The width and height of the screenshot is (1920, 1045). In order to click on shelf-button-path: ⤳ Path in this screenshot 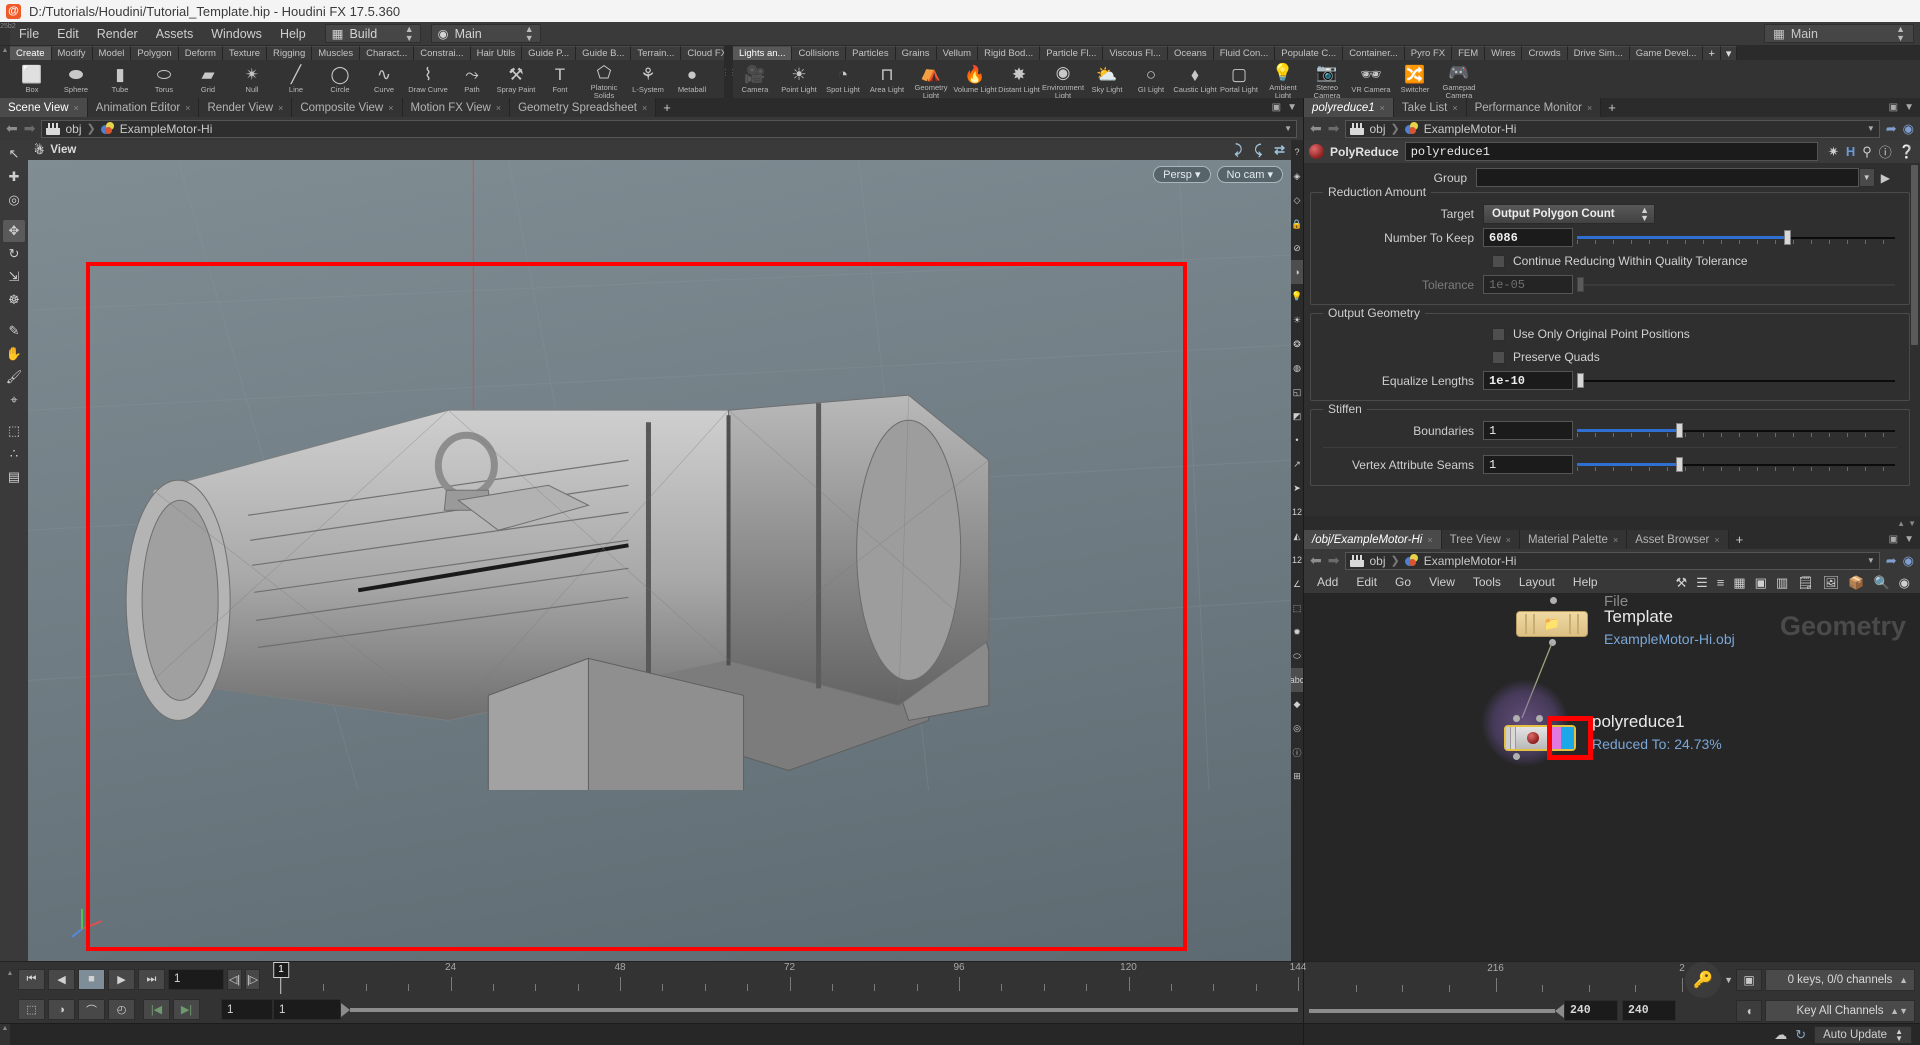, I will do `click(472, 79)`.